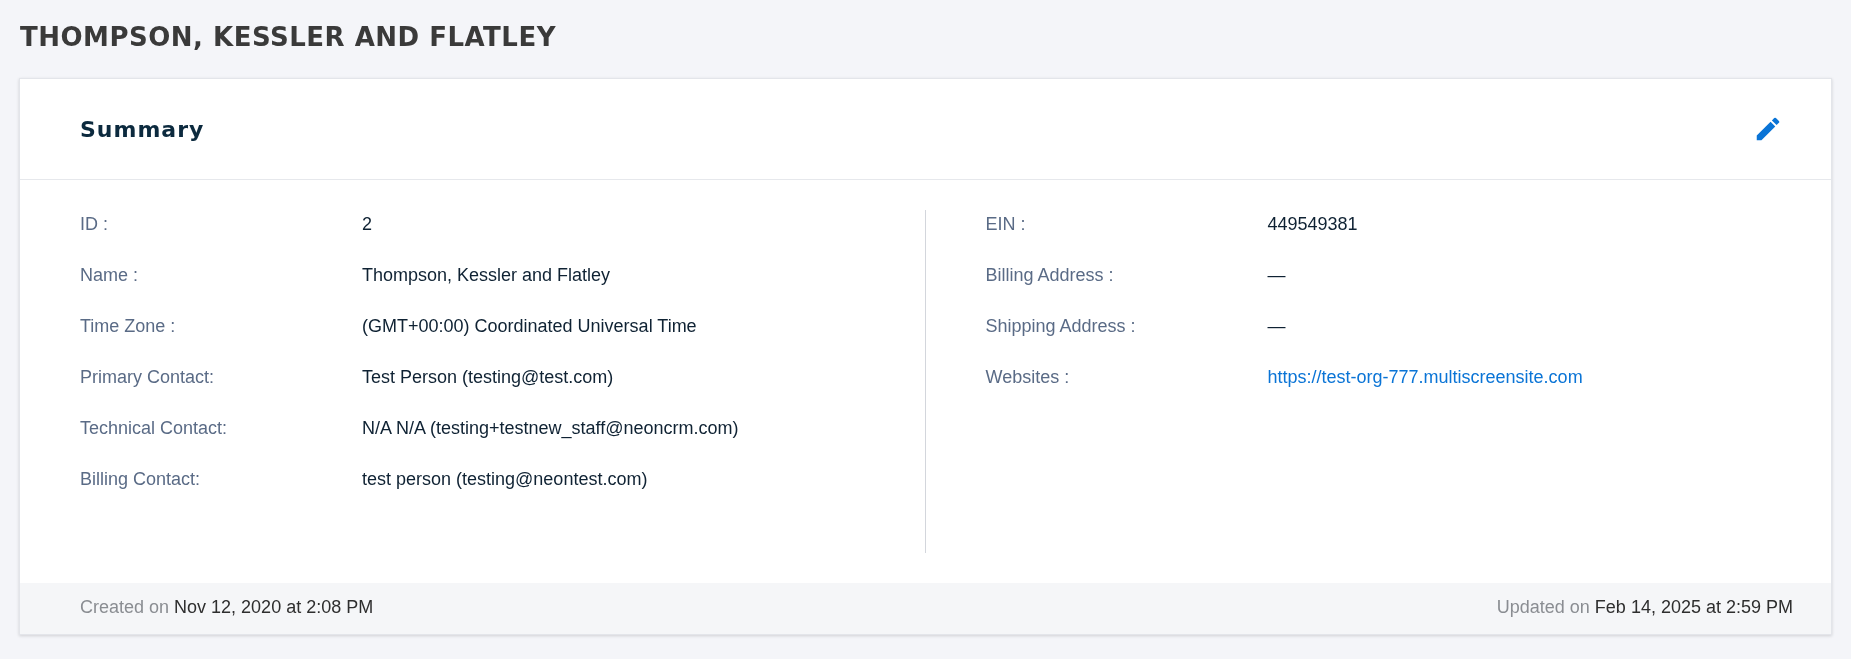 This screenshot has height=659, width=1851. Describe the element at coordinates (529, 326) in the screenshot. I see `field-value: (GMT+00:00) Coordinated Universal Time` at that location.